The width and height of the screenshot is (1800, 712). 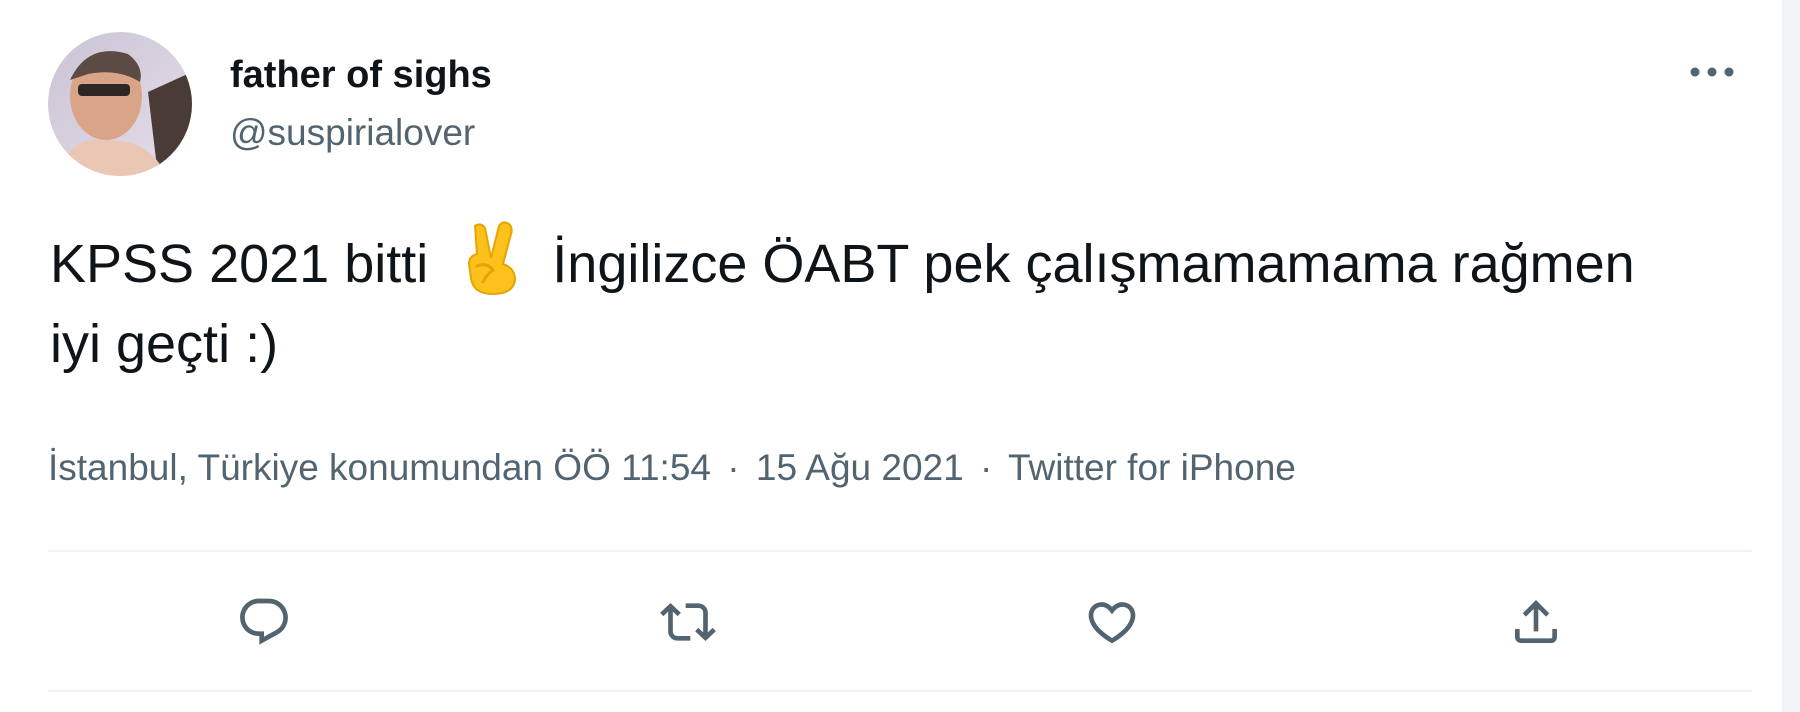 I want to click on reply-button, so click(x=264, y=622).